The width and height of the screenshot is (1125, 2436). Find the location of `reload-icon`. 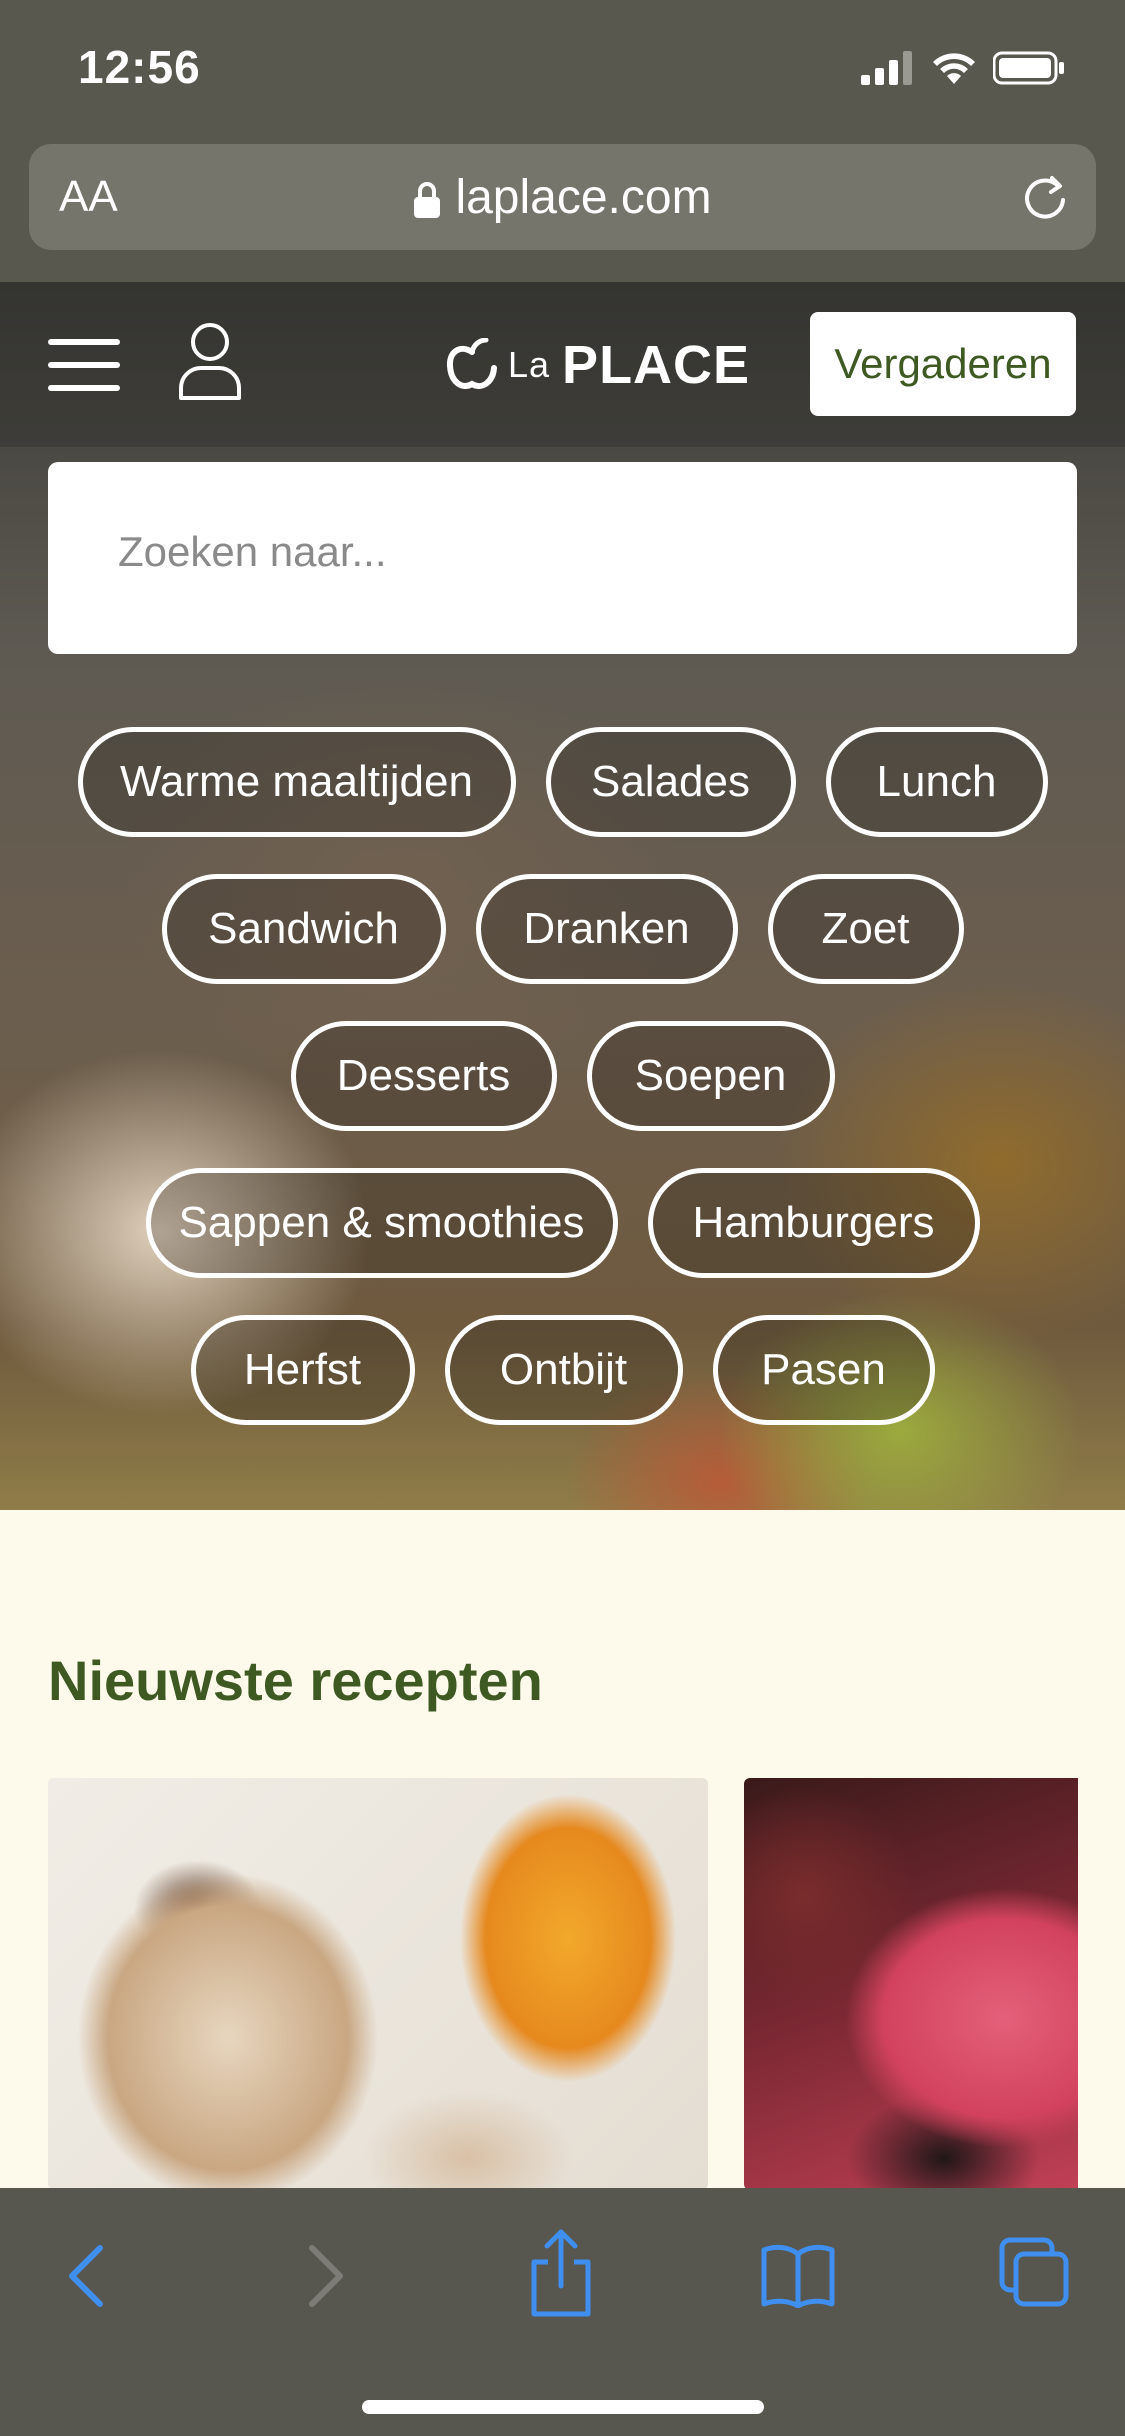

reload-icon is located at coordinates (1045, 197).